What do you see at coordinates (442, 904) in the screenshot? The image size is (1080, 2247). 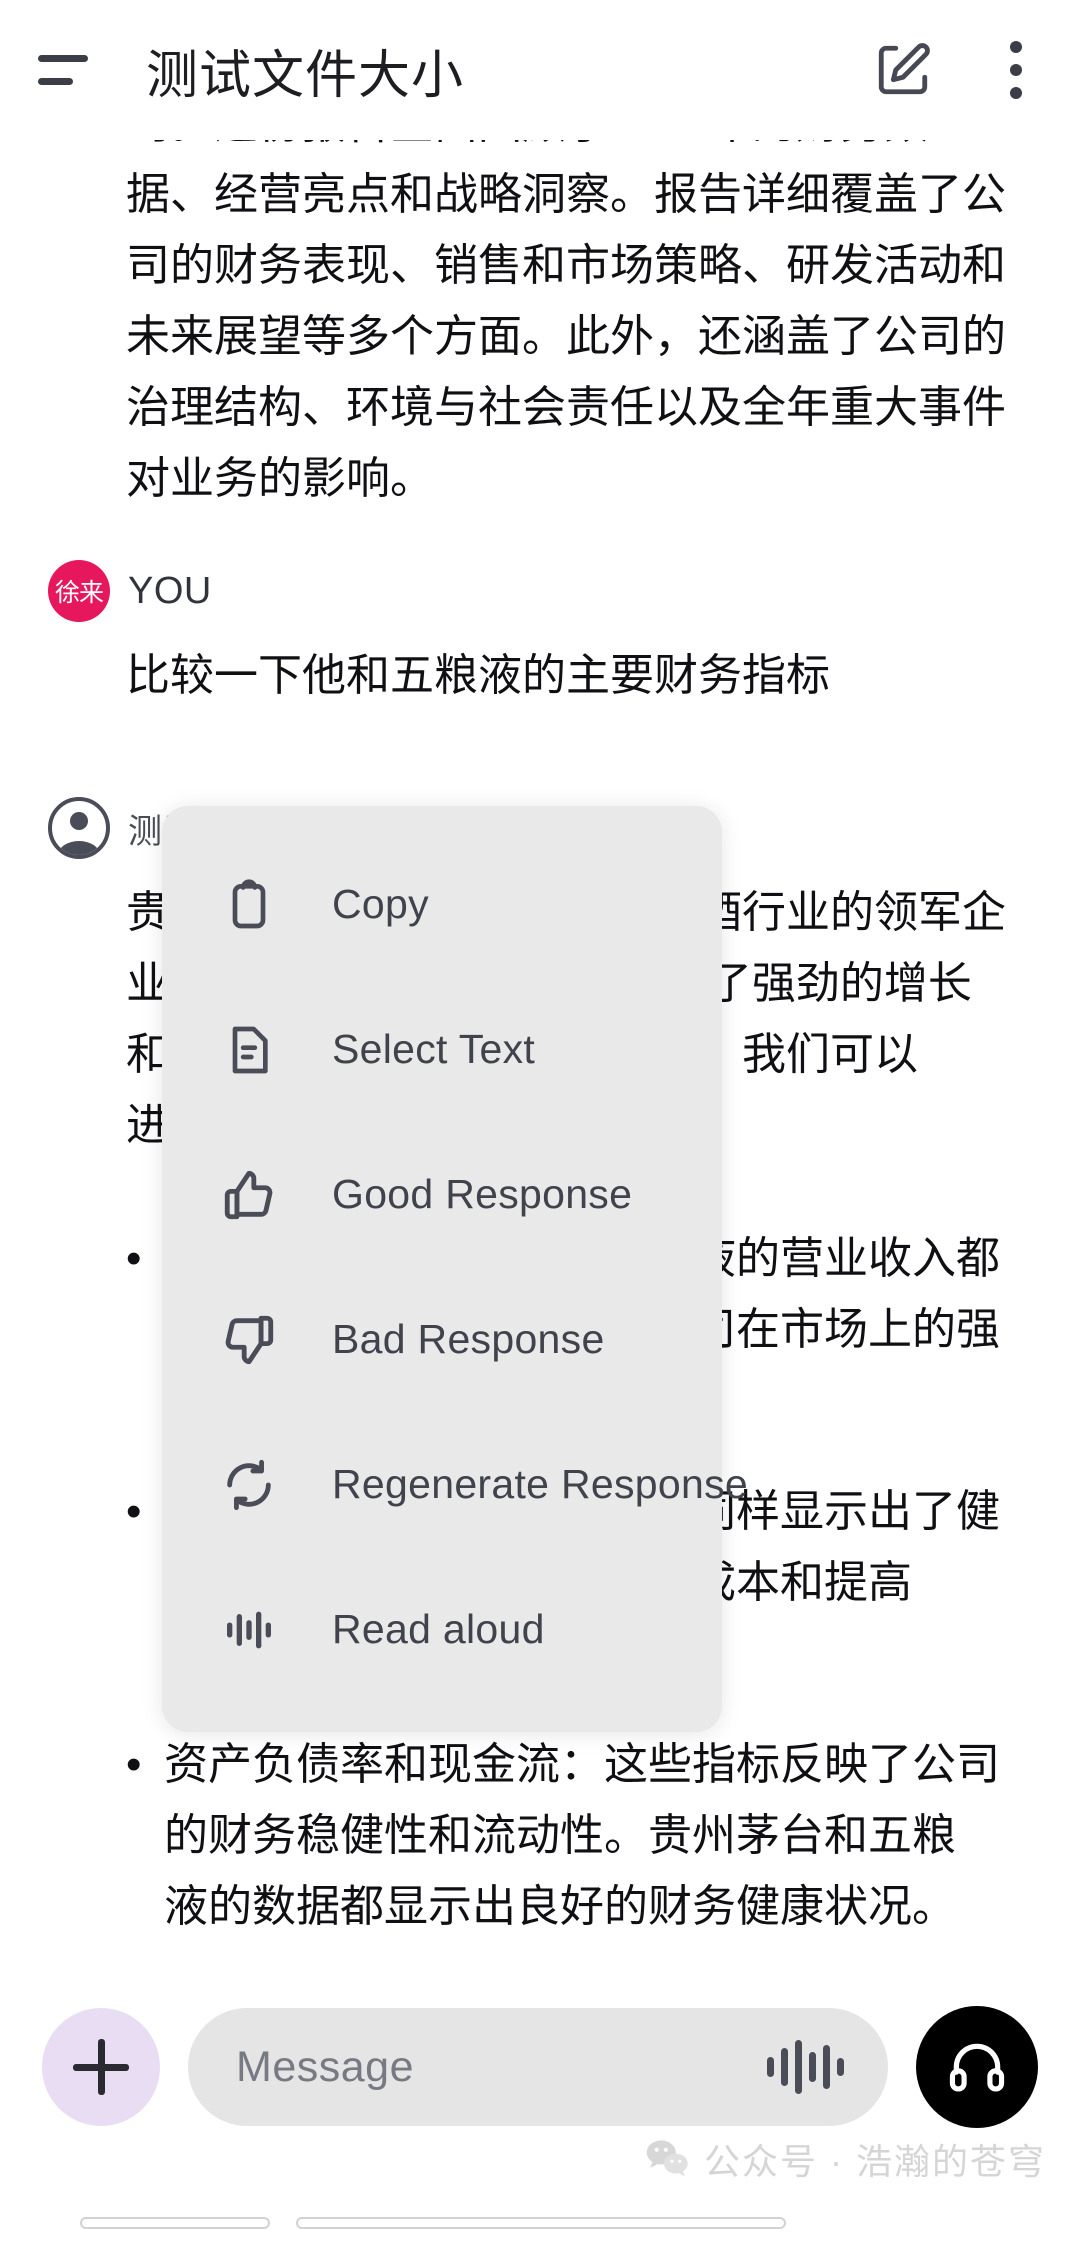 I see `context-menu-item-copy: Copy` at bounding box center [442, 904].